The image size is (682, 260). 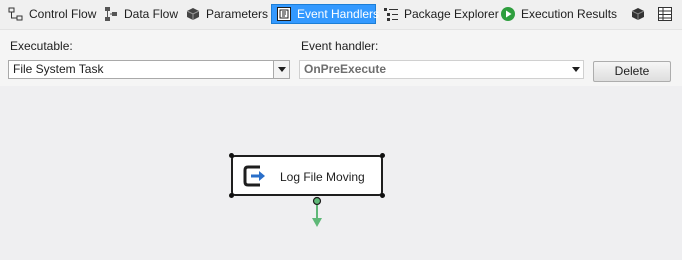 What do you see at coordinates (193, 14) in the screenshot?
I see `parameters-icon` at bounding box center [193, 14].